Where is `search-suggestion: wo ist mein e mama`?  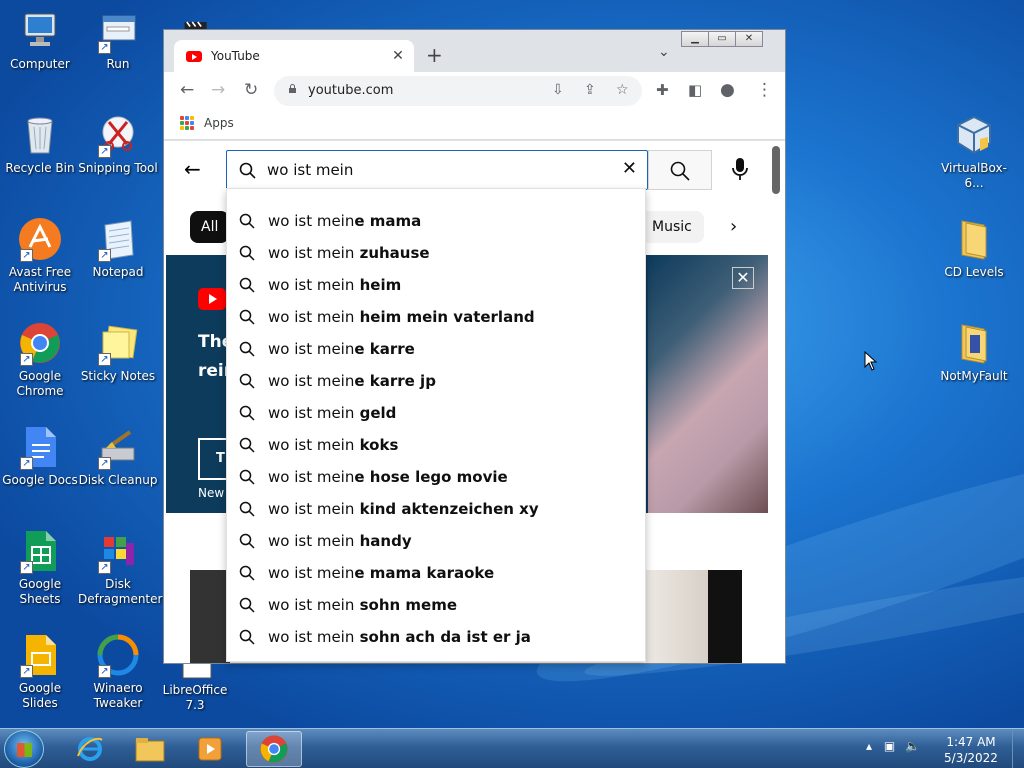
search-suggestion: wo ist mein e mama is located at coordinates (436, 221).